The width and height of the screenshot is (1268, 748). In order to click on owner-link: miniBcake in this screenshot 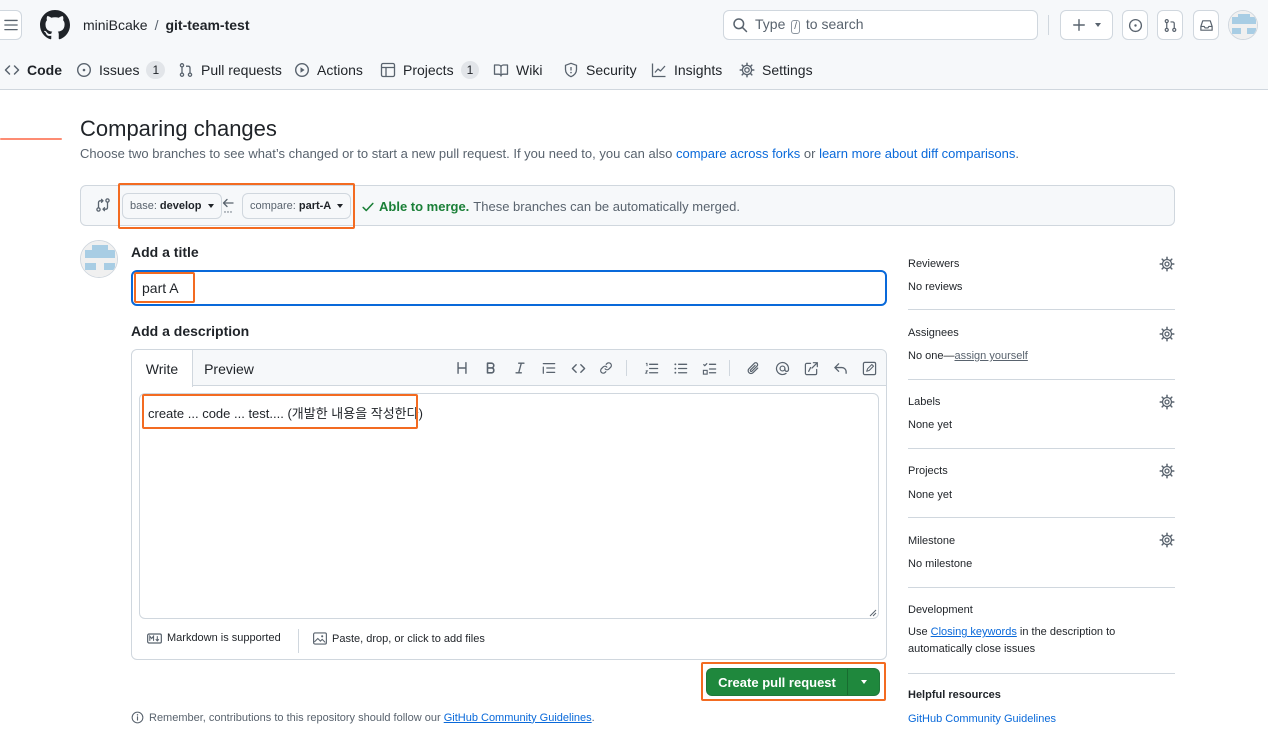, I will do `click(115, 25)`.